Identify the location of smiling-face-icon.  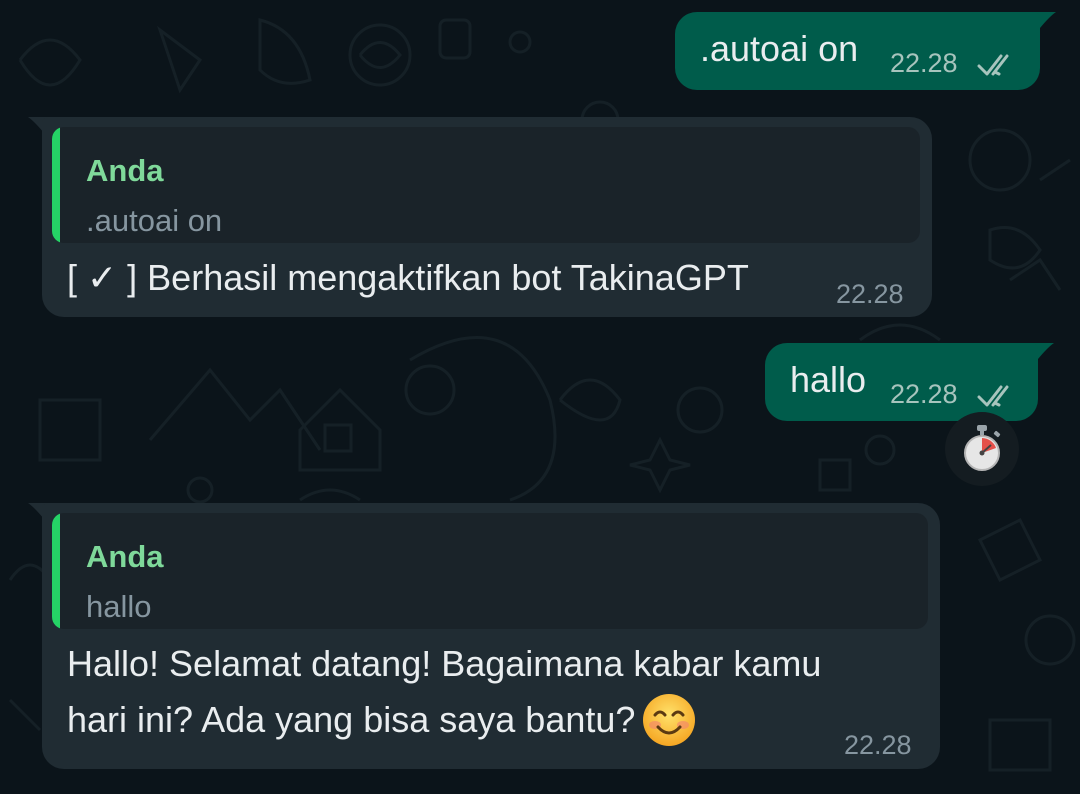
(669, 720).